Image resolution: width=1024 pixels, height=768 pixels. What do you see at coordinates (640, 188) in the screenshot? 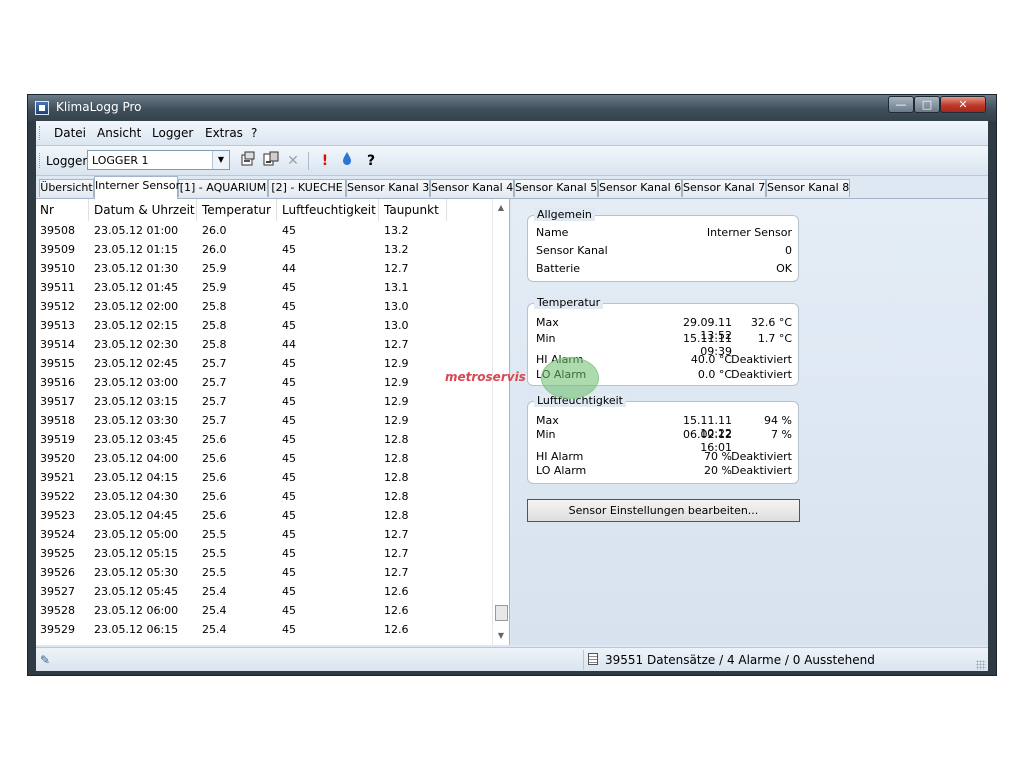
I see `tab-sensor-kanal-6: Sensor Kanal 6` at bounding box center [640, 188].